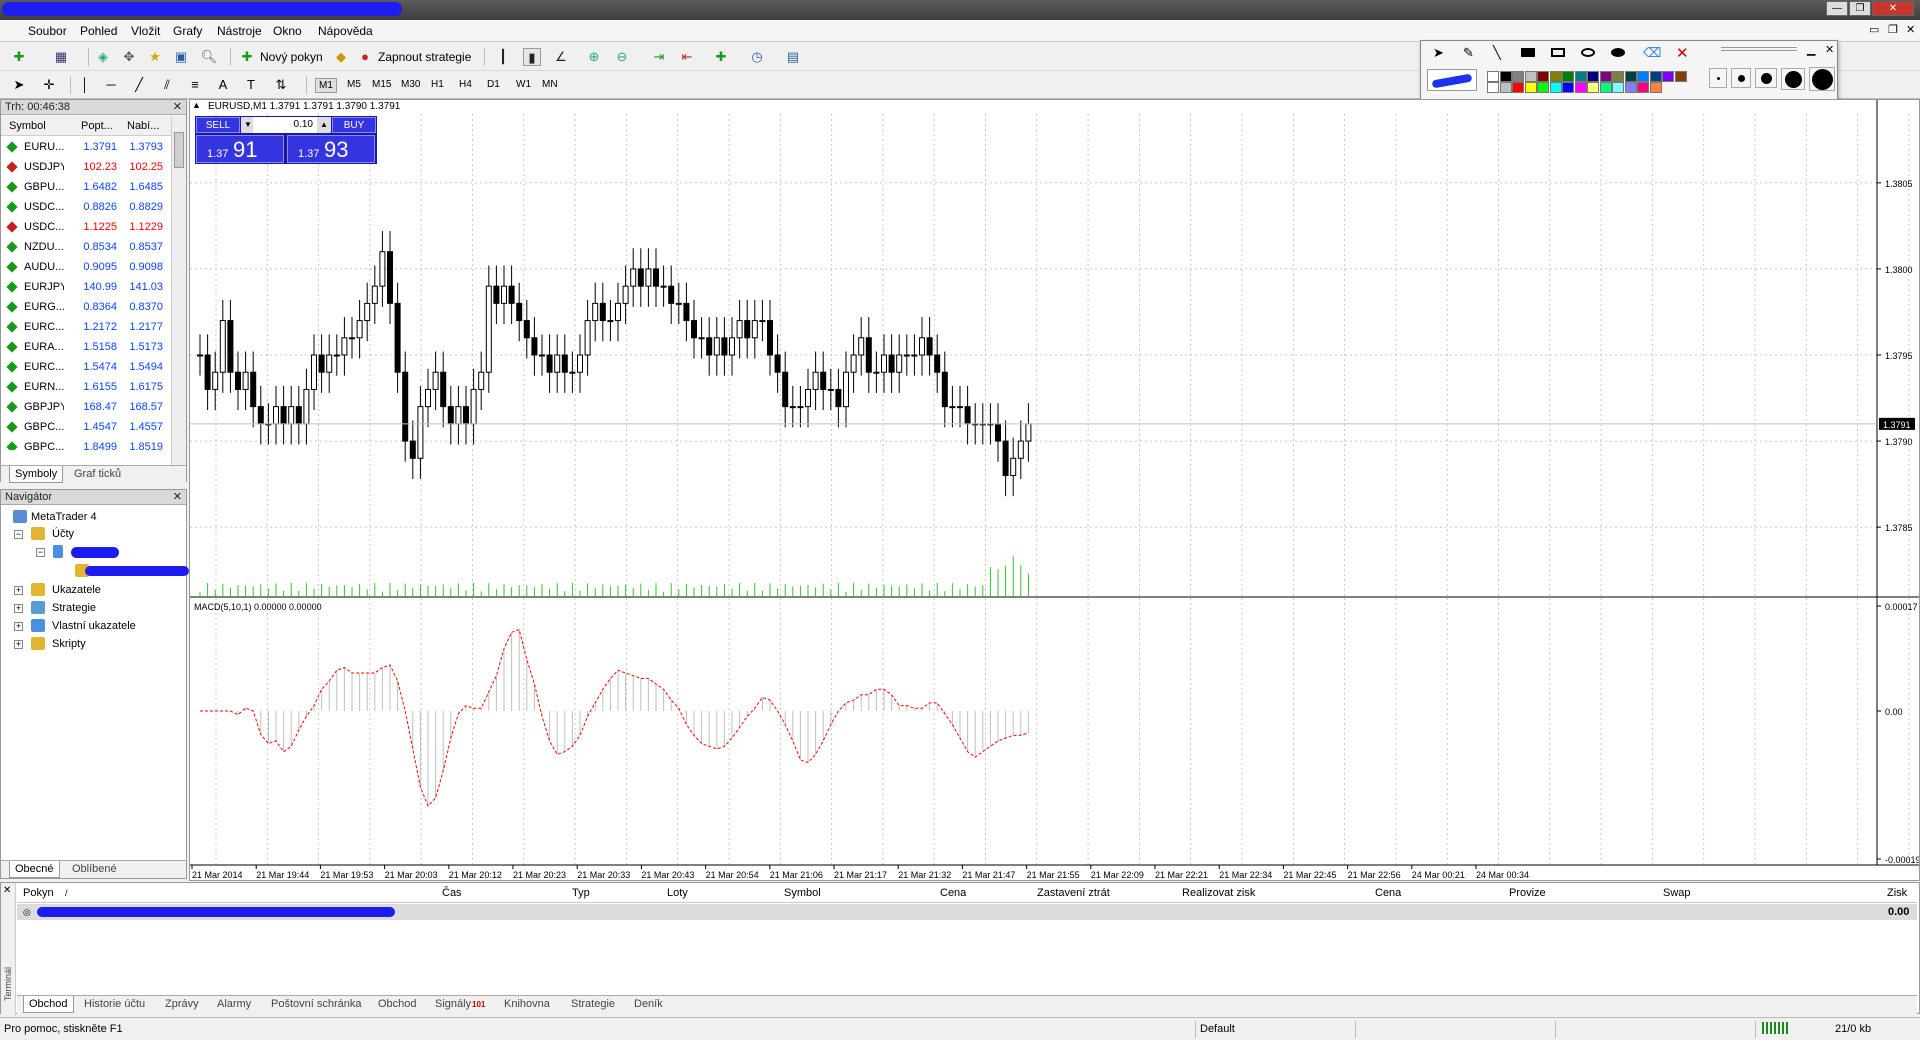 This screenshot has width=1920, height=1040. I want to click on col-swap: Swap, so click(1677, 893).